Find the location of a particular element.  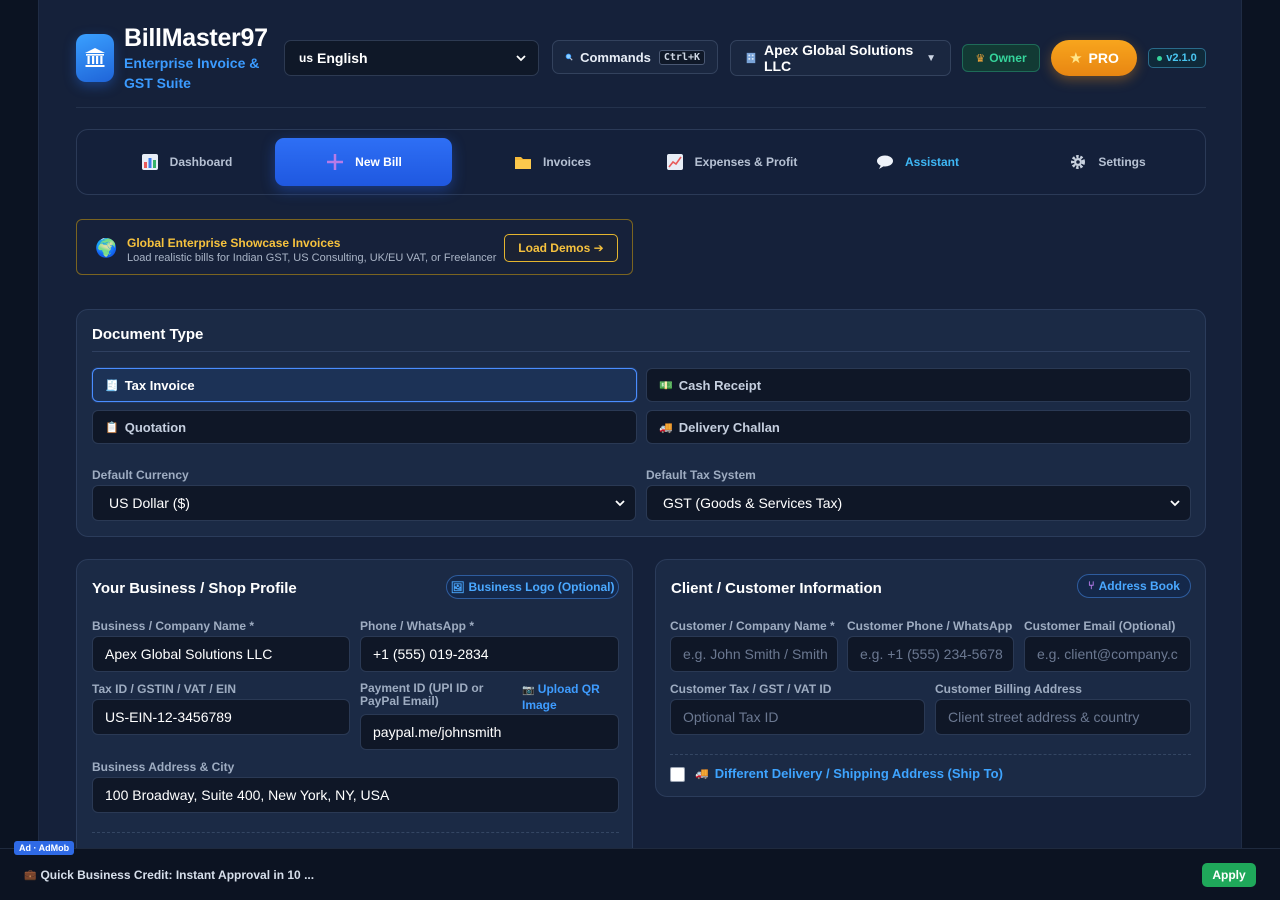

gear-icon is located at coordinates (1078, 162).